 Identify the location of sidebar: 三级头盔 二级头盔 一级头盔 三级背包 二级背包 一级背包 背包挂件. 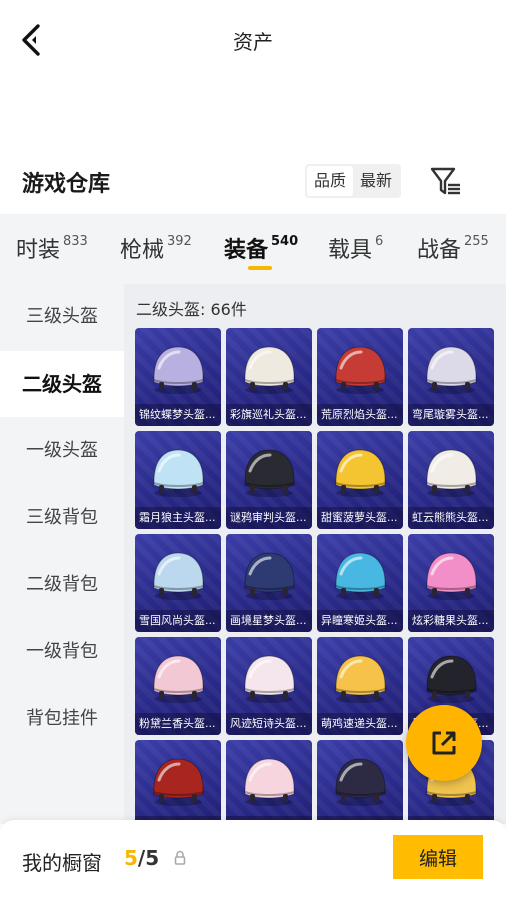
(62, 554).